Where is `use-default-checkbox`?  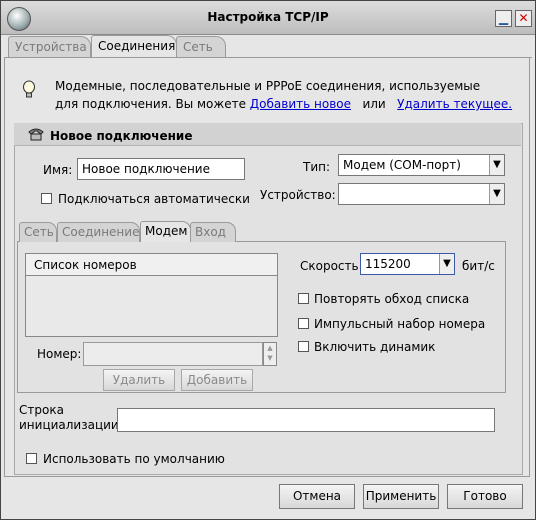
use-default-checkbox is located at coordinates (31, 458).